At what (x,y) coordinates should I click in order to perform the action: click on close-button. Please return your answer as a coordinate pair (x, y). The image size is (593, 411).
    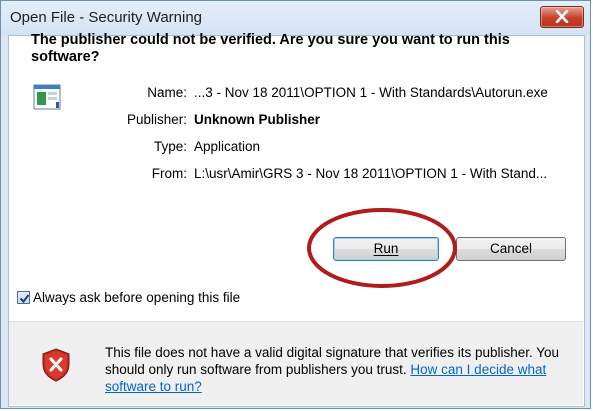
    Looking at the image, I should click on (562, 17).